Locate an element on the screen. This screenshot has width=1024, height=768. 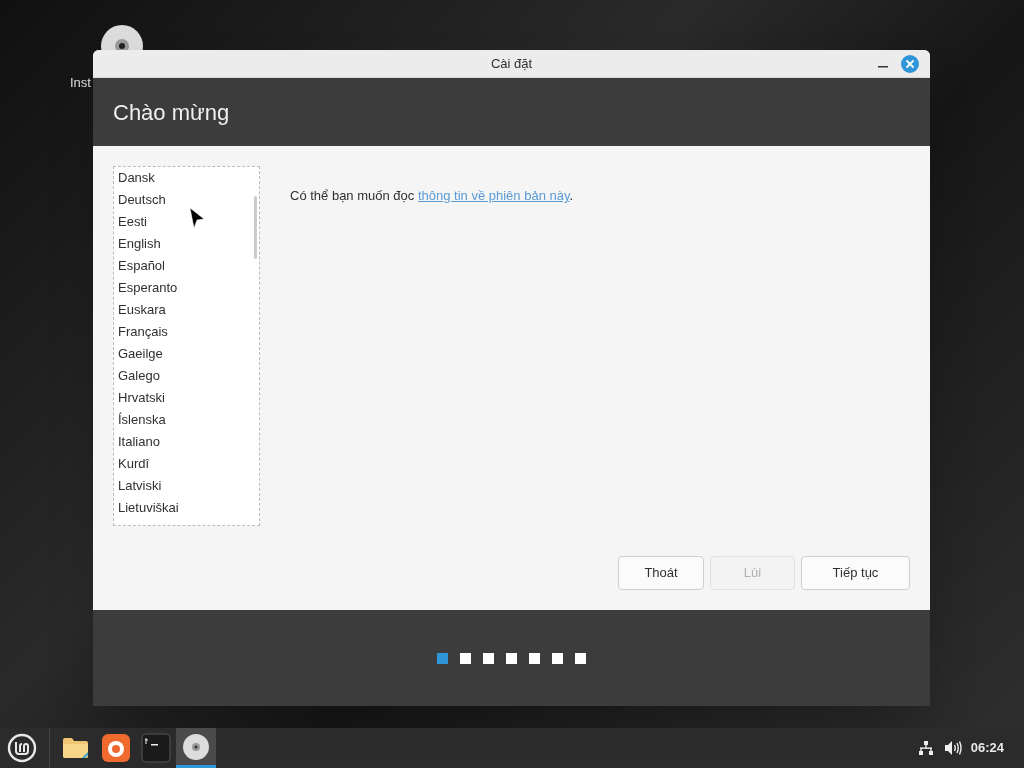
clock: 06:24 is located at coordinates (987, 748).